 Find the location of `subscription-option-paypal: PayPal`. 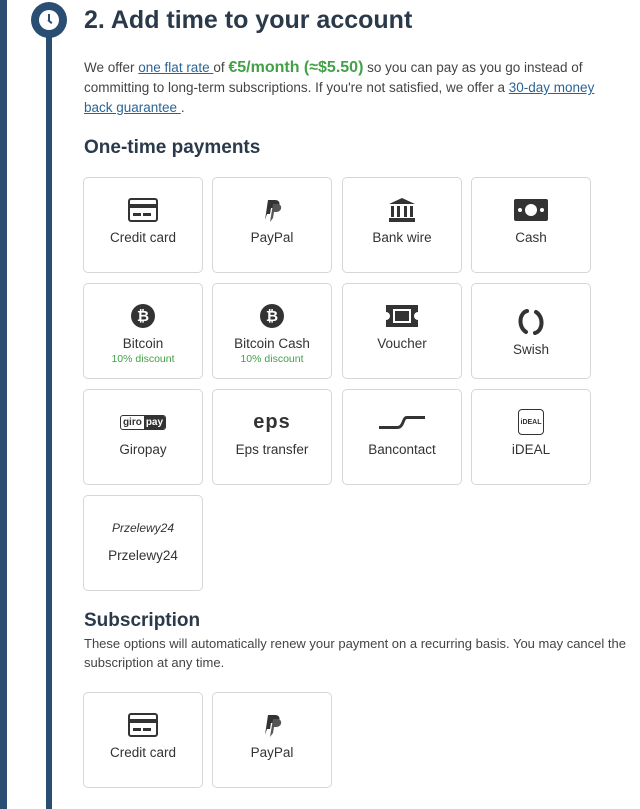

subscription-option-paypal: PayPal is located at coordinates (272, 740).